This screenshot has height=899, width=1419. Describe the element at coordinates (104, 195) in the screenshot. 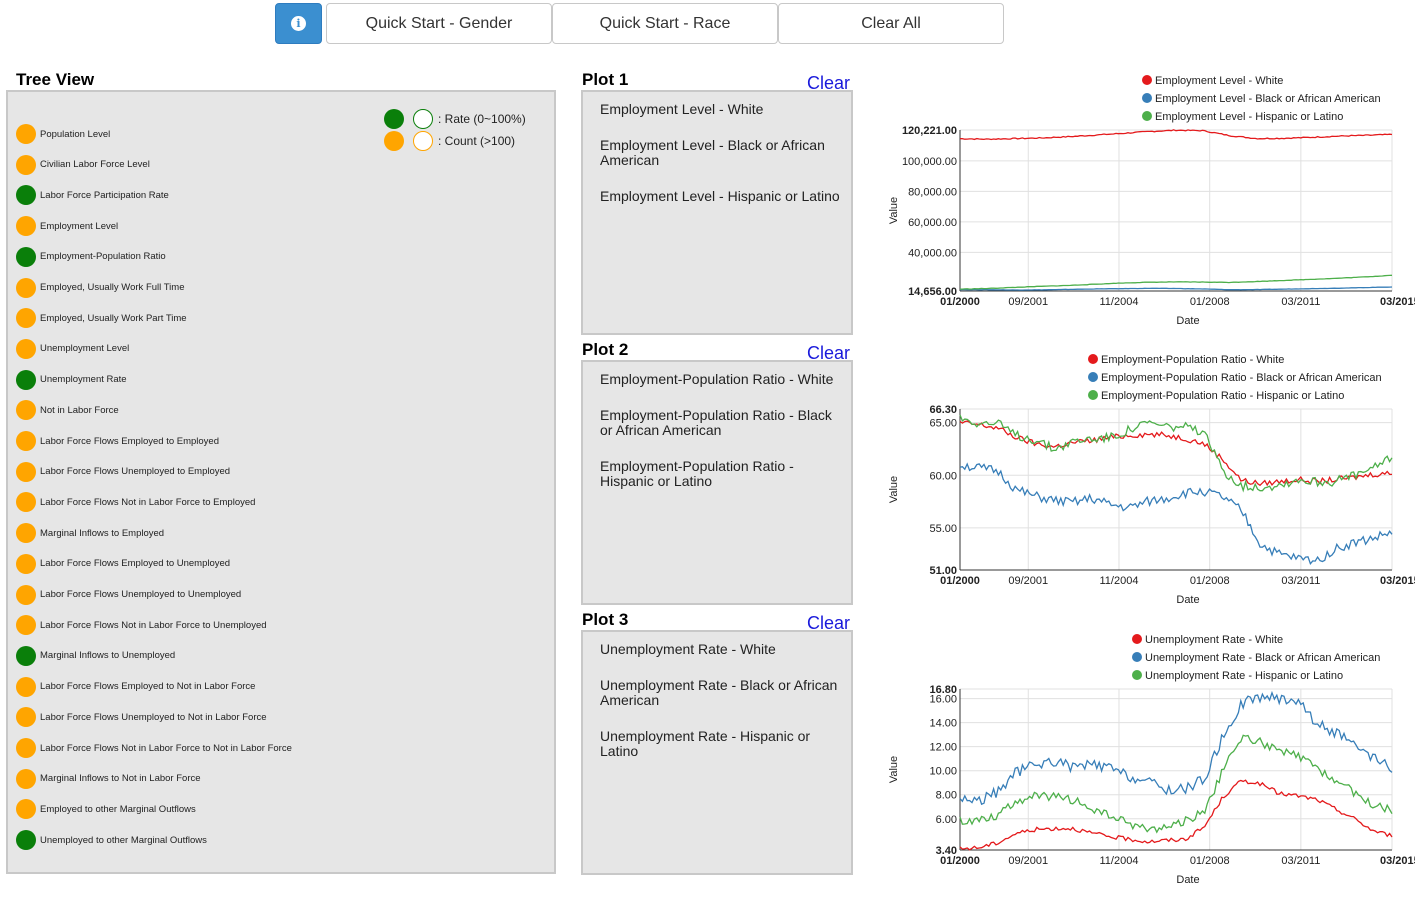

I see `tree-item-label: Labor Force Participation Rate` at that location.